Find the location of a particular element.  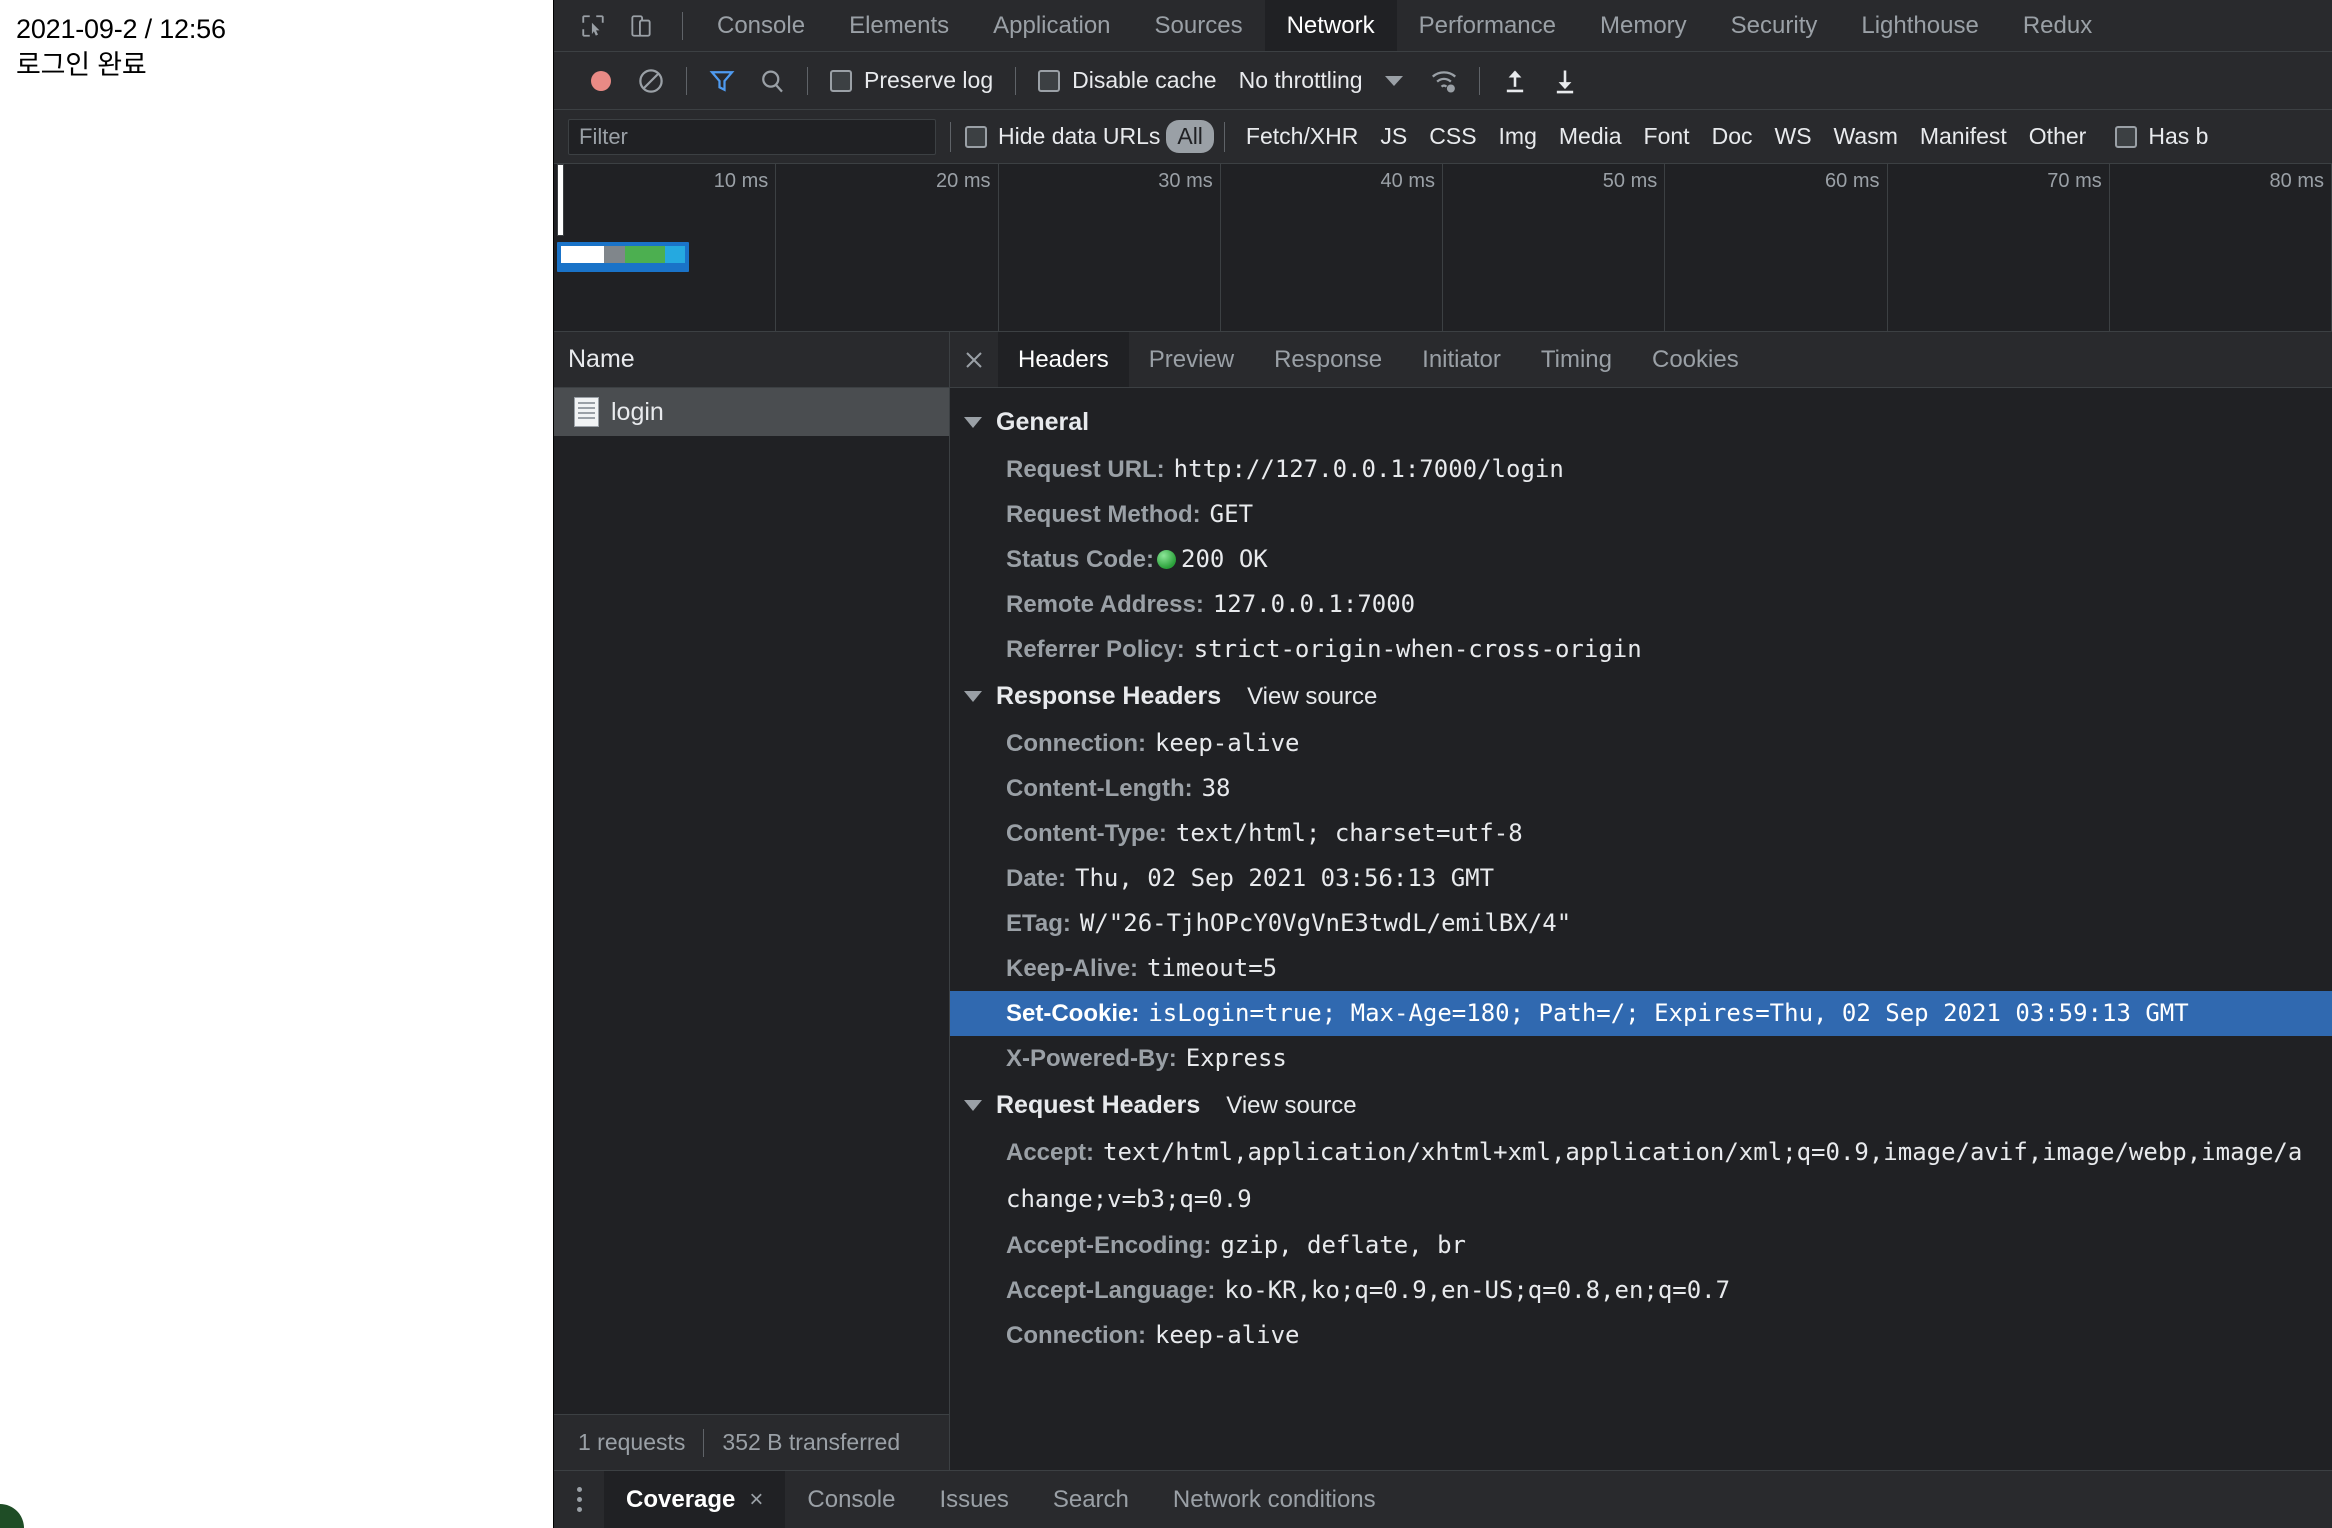

main-tab-network: Network is located at coordinates (1330, 25).